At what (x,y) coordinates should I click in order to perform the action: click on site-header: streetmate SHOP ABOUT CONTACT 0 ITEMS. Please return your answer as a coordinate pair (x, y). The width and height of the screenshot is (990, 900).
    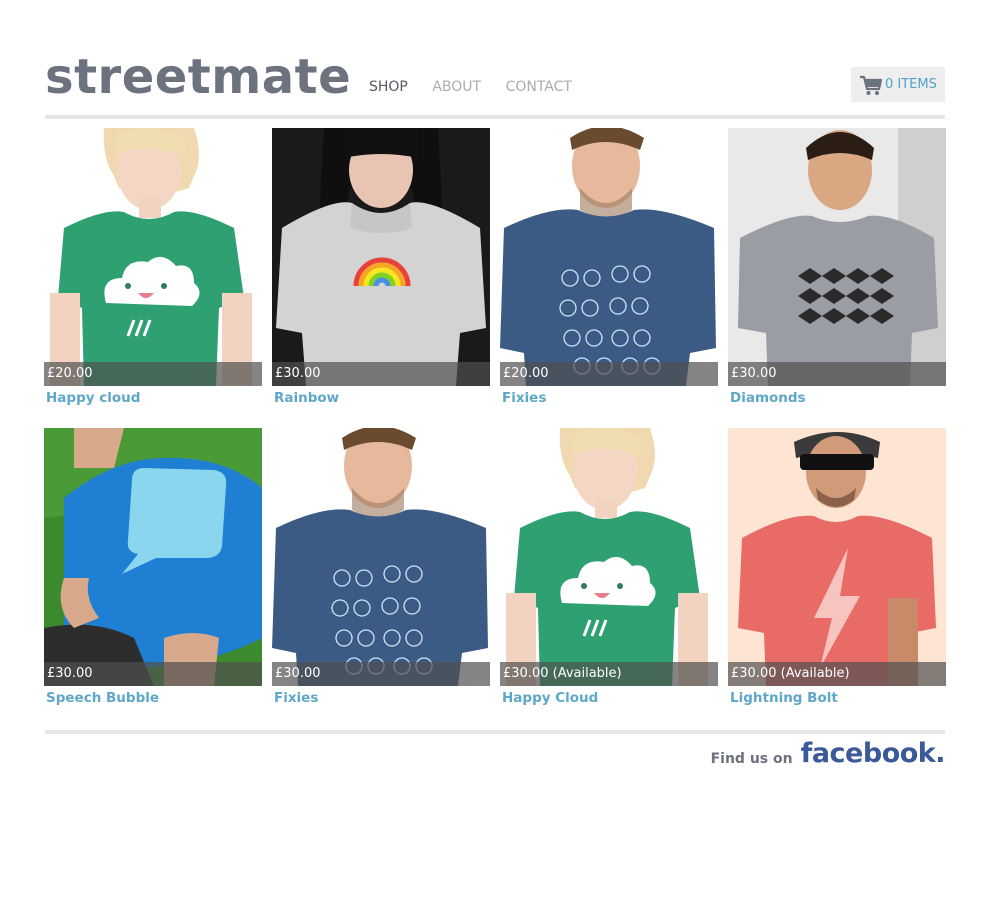
    Looking at the image, I should click on (495, 78).